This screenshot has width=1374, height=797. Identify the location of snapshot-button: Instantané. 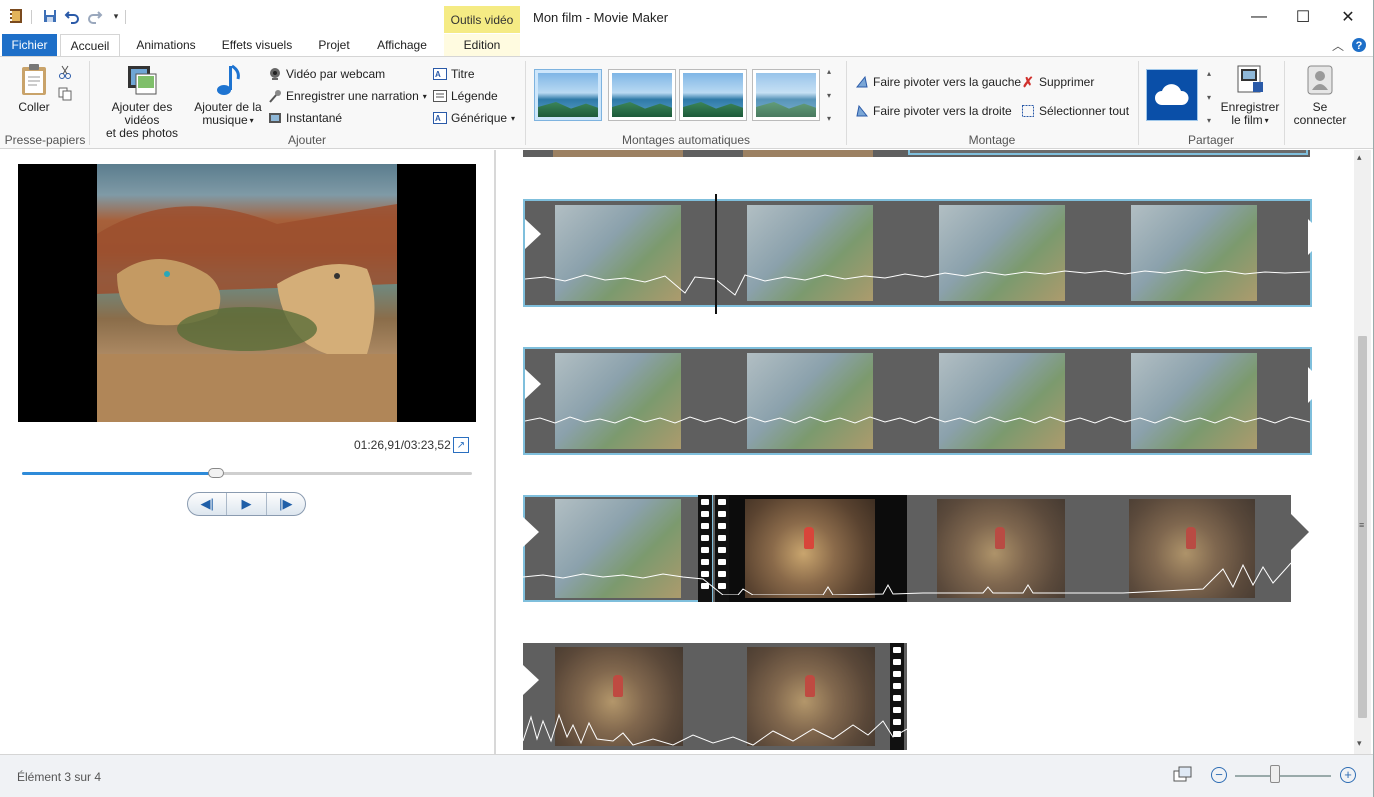
(305, 118).